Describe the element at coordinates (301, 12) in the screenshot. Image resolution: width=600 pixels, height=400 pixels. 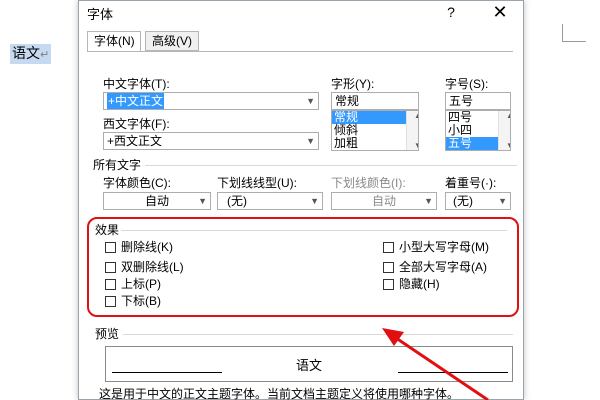
I see `dialog-titlebar: 字体 ? ✕` at that location.